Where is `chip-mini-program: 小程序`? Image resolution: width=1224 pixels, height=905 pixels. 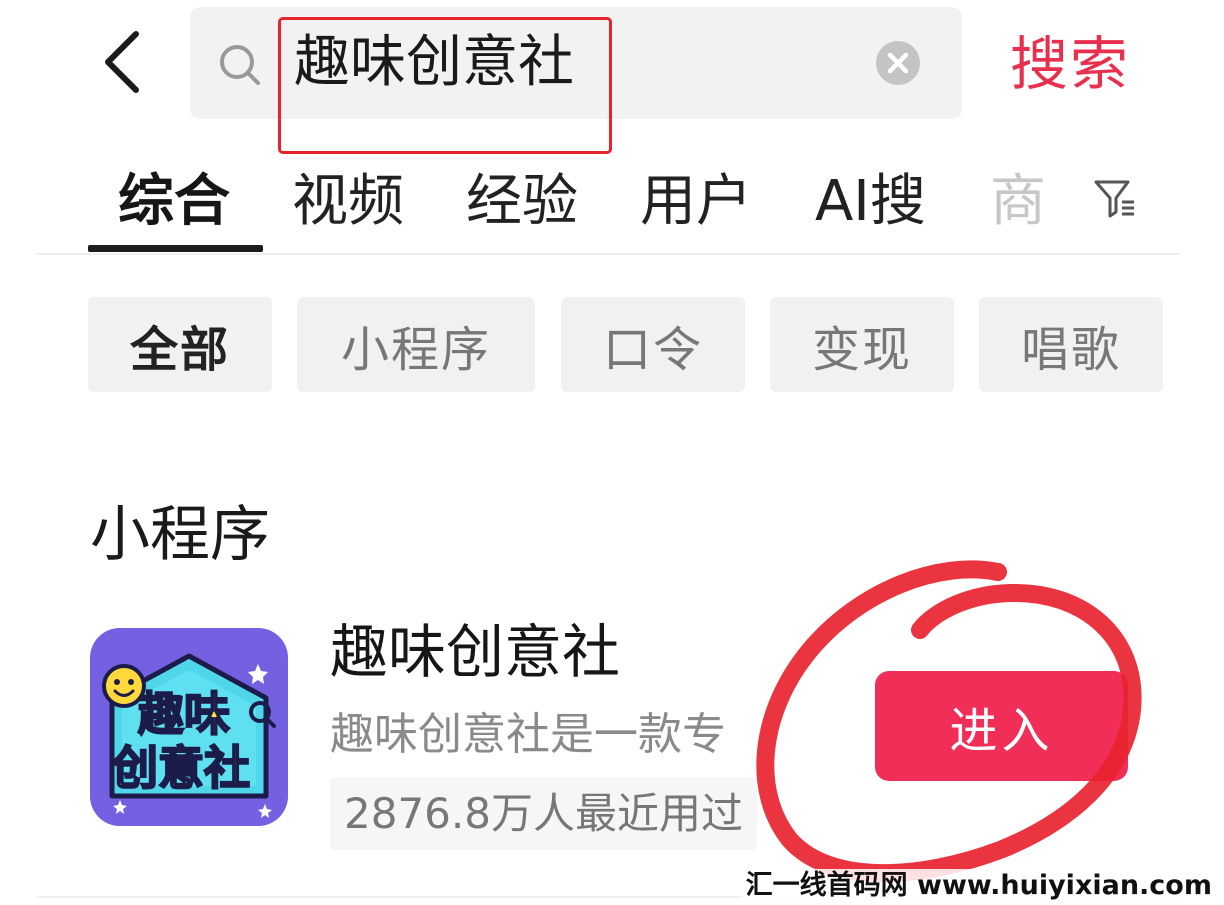 chip-mini-program: 小程序 is located at coordinates (416, 344).